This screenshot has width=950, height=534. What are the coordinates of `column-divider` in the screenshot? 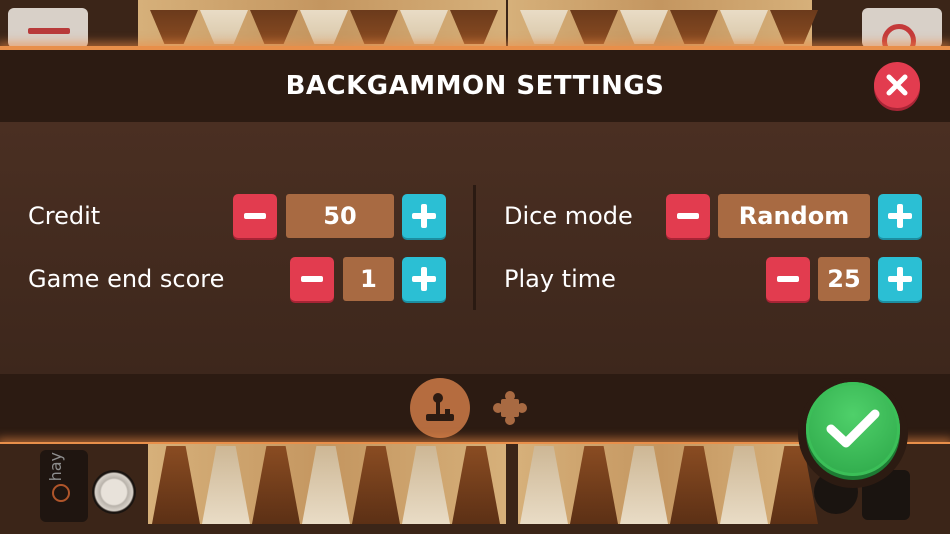 It's located at (474, 247).